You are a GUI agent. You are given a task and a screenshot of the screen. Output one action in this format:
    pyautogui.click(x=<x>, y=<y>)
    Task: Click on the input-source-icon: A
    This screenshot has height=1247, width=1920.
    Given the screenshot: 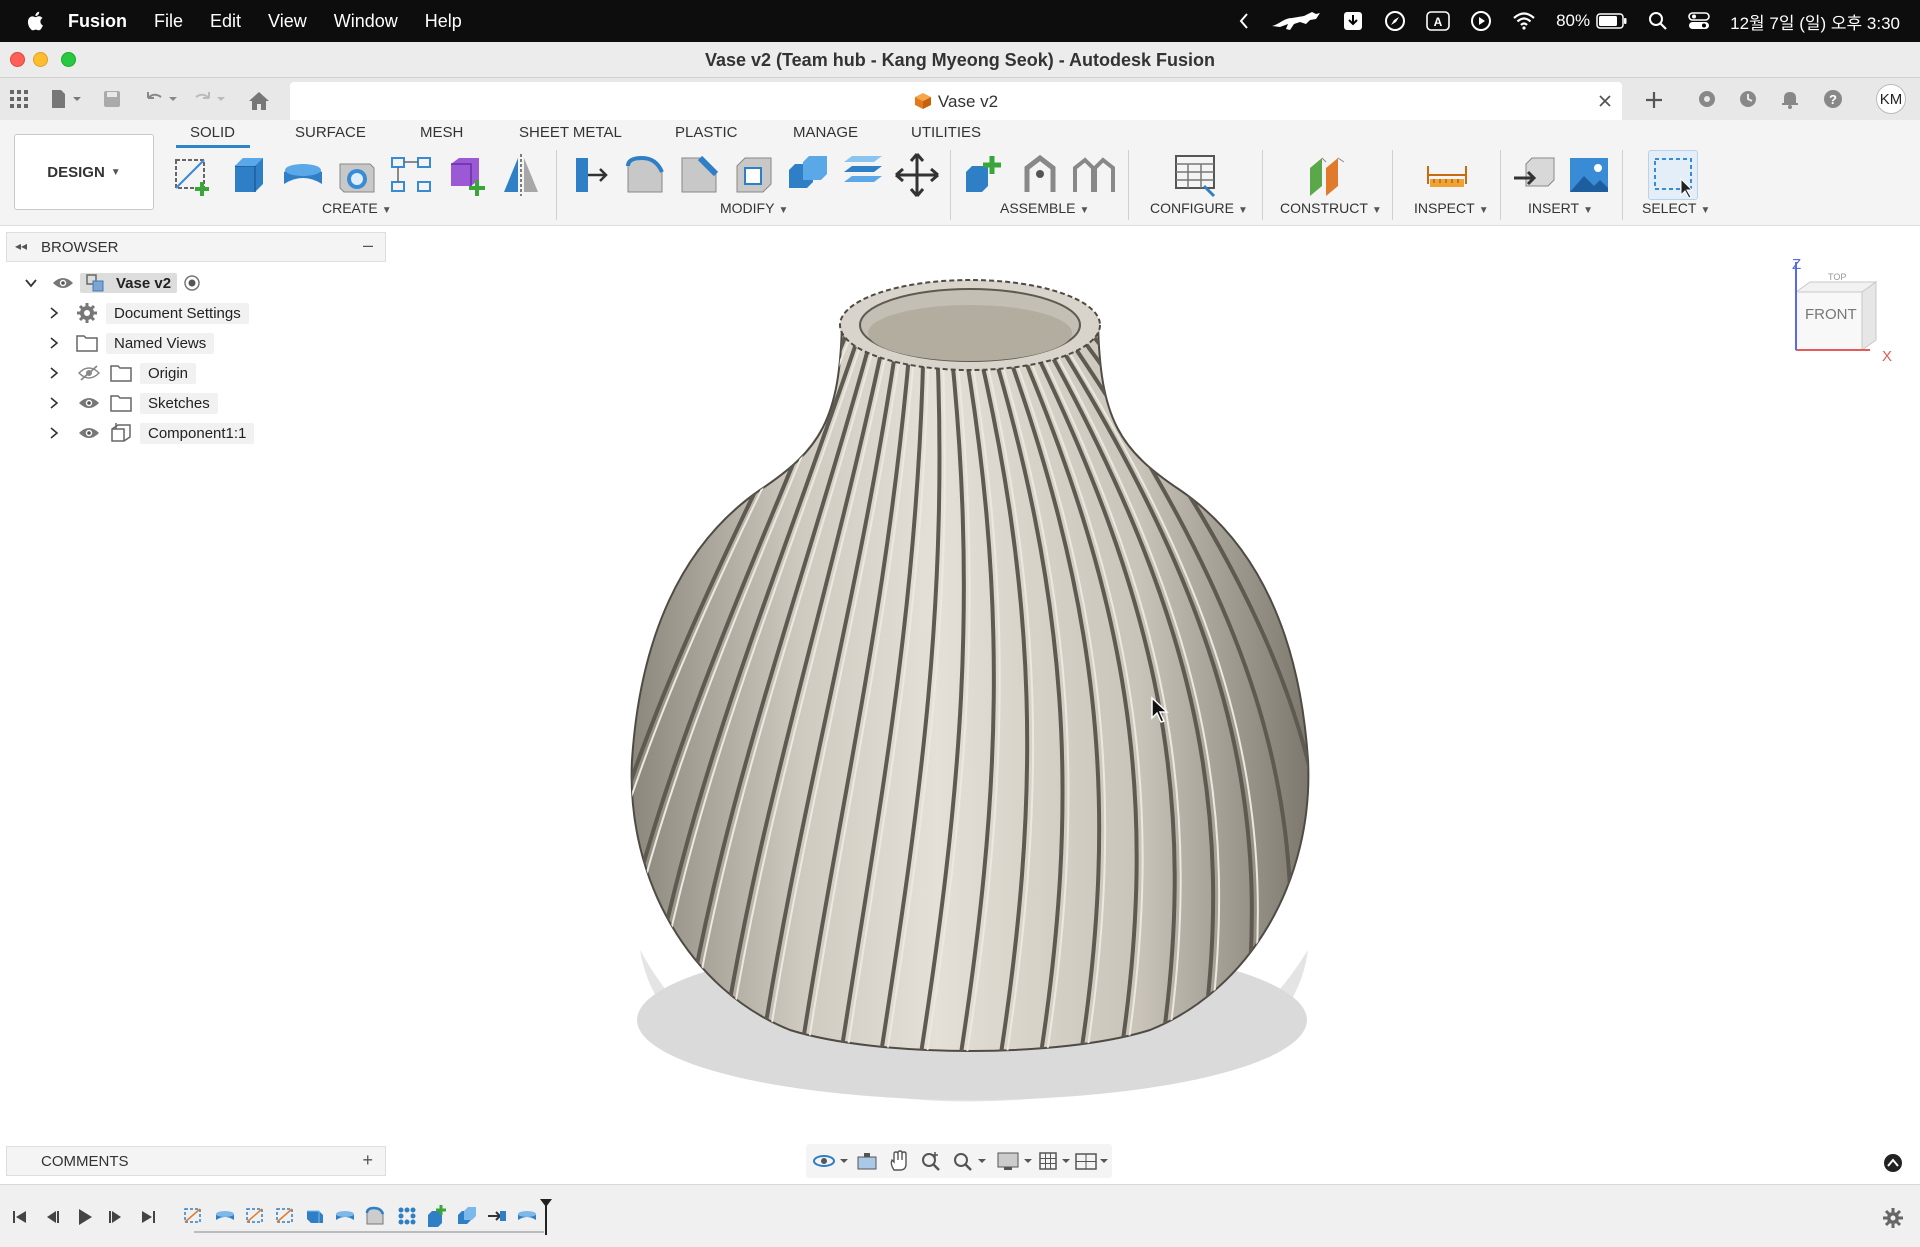 What is the action you would take?
    pyautogui.click(x=1438, y=21)
    